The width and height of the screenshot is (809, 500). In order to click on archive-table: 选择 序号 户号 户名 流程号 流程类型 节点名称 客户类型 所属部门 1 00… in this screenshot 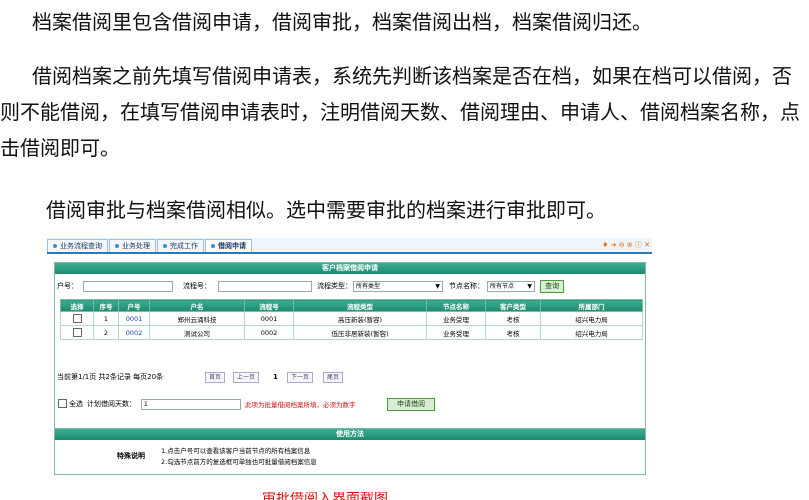, I will do `click(351, 319)`.